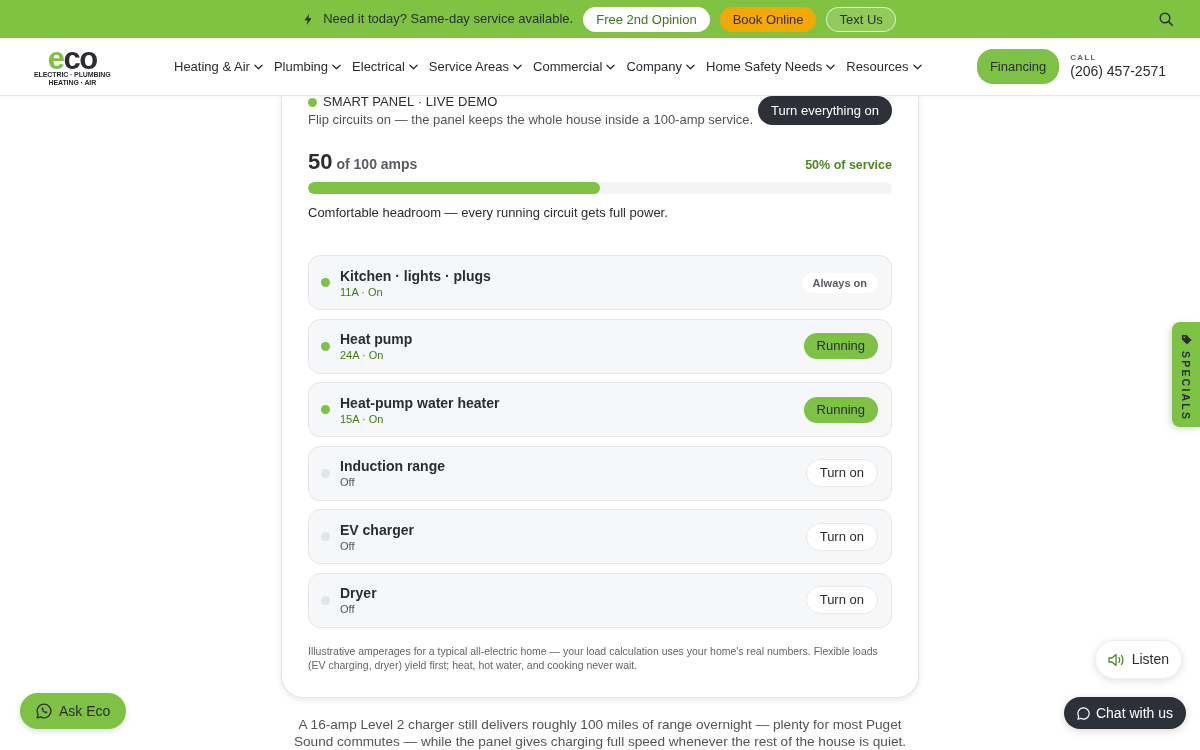 The image size is (1200, 750). What do you see at coordinates (392, 466) in the screenshot?
I see `circuit-name: Induction range` at bounding box center [392, 466].